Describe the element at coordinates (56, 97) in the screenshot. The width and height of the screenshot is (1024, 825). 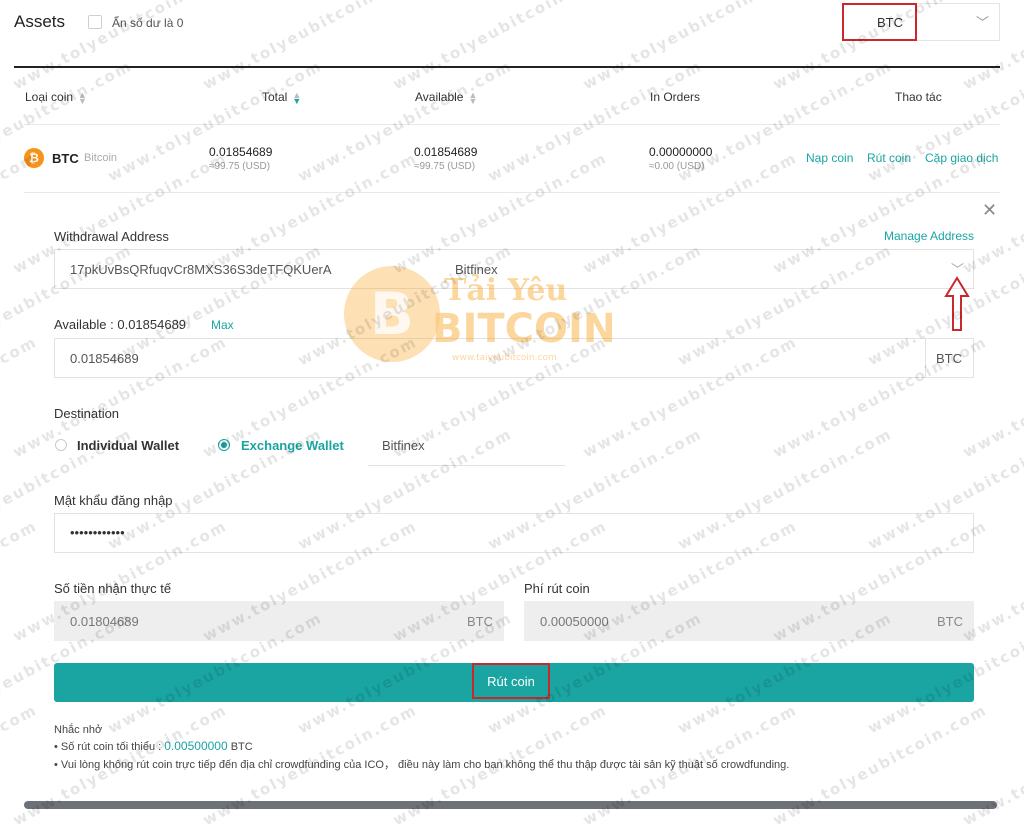
I see `column-header-coin: Loại coin ▲ ▼` at that location.